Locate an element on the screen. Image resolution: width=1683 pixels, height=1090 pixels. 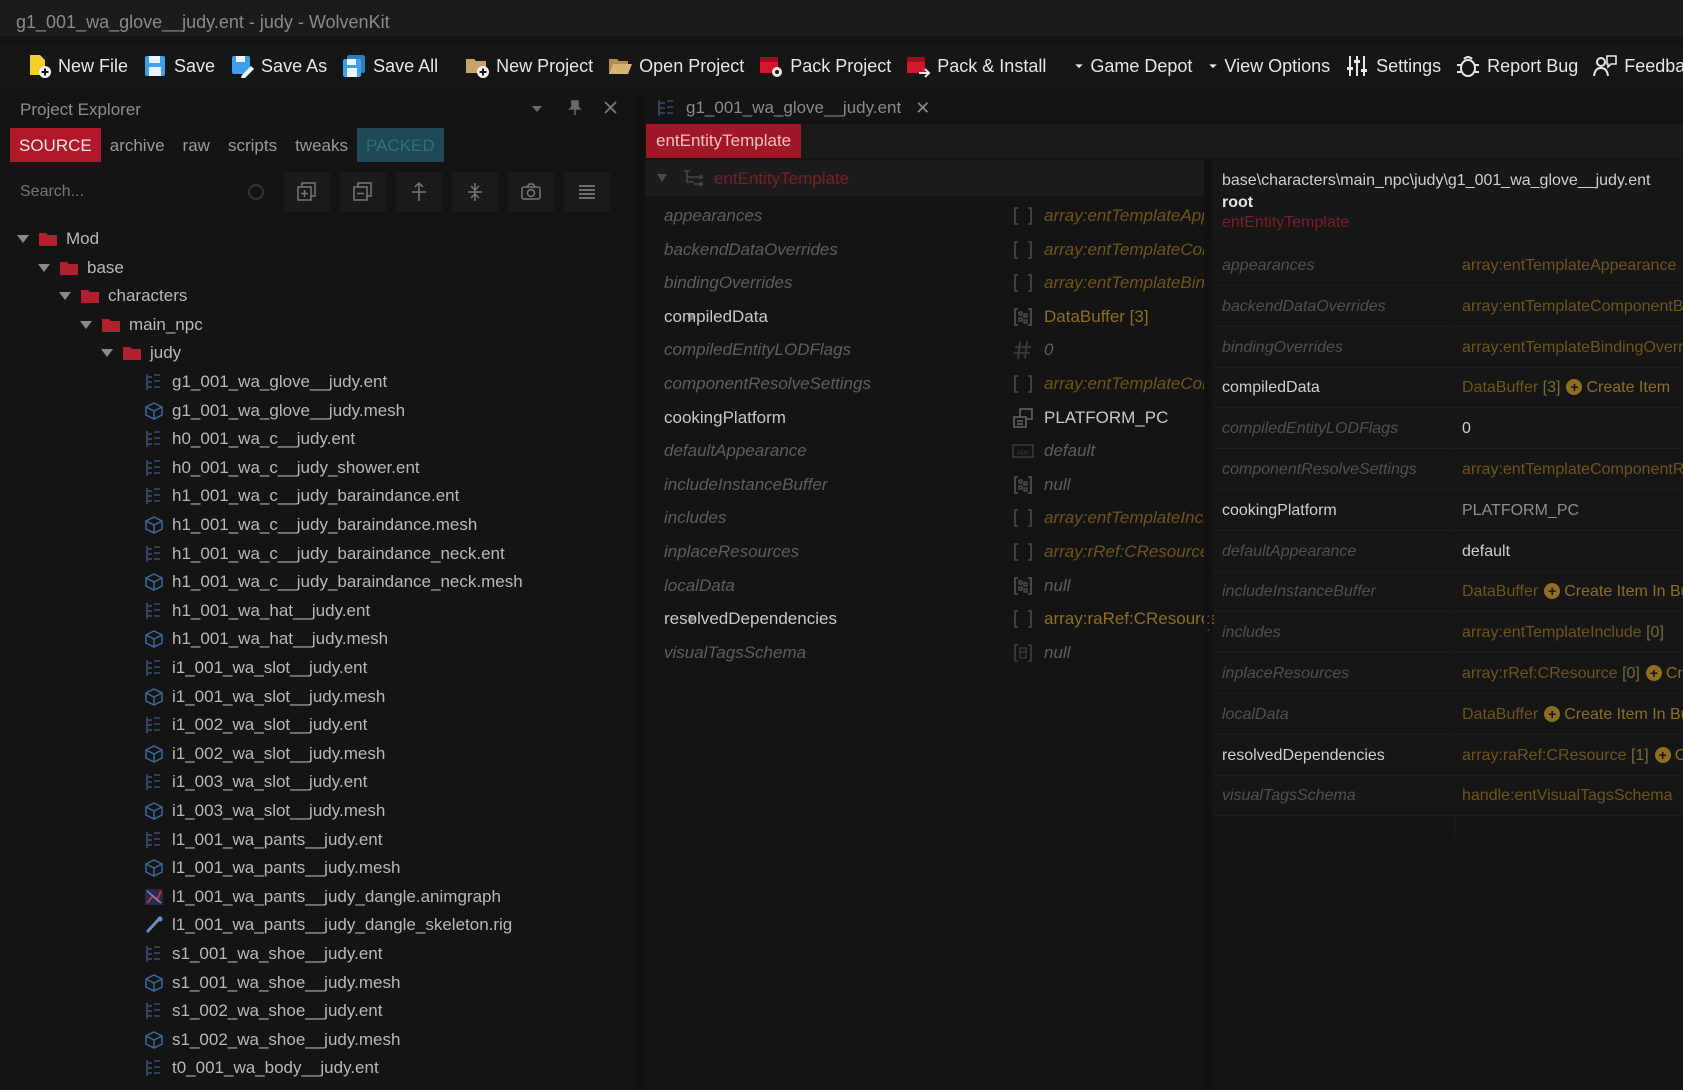
tree-file-item: s1_001_wa_shoe__judy.ent is located at coordinates (263, 954).